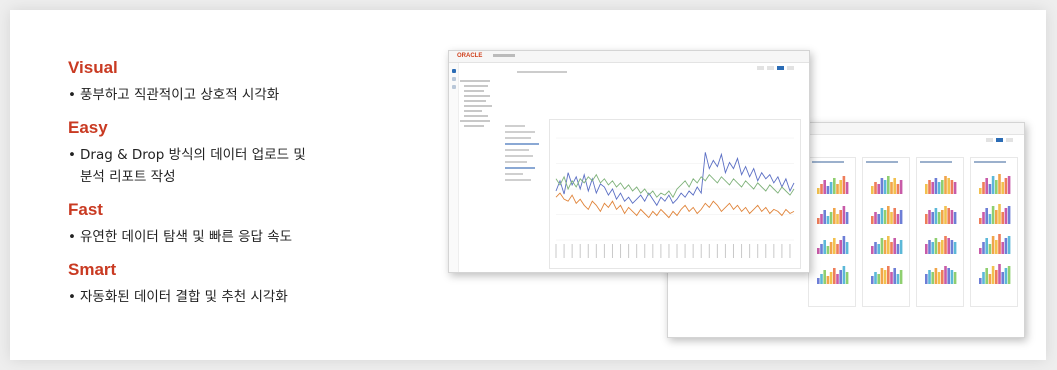  What do you see at coordinates (233, 297) in the screenshot?
I see `feature-description: • 자동화된 데이터 결합 및 추천 시각화` at bounding box center [233, 297].